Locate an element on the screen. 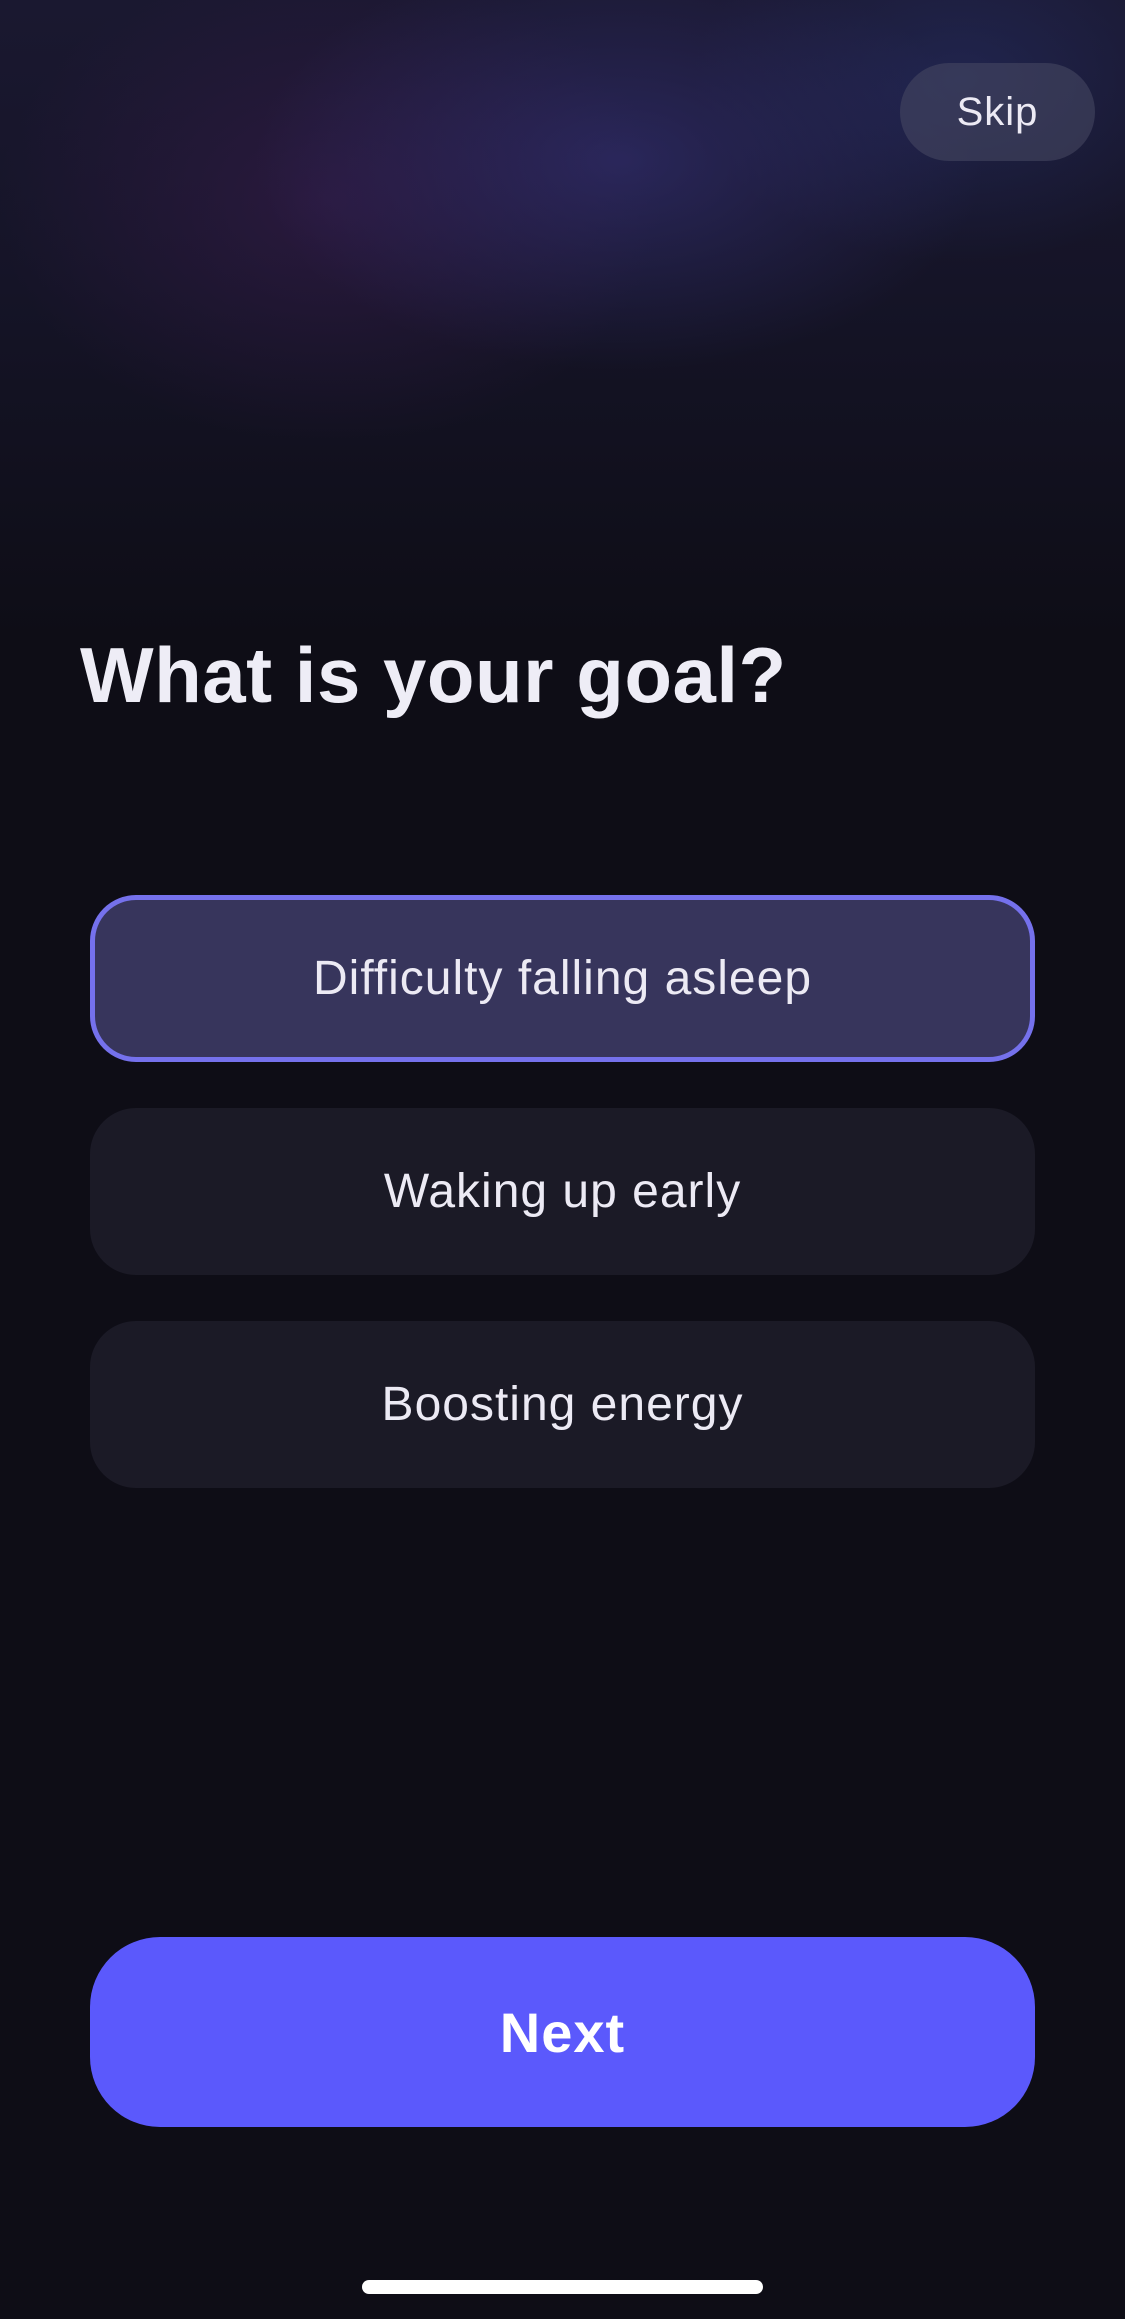  next-button: Next is located at coordinates (562, 2032).